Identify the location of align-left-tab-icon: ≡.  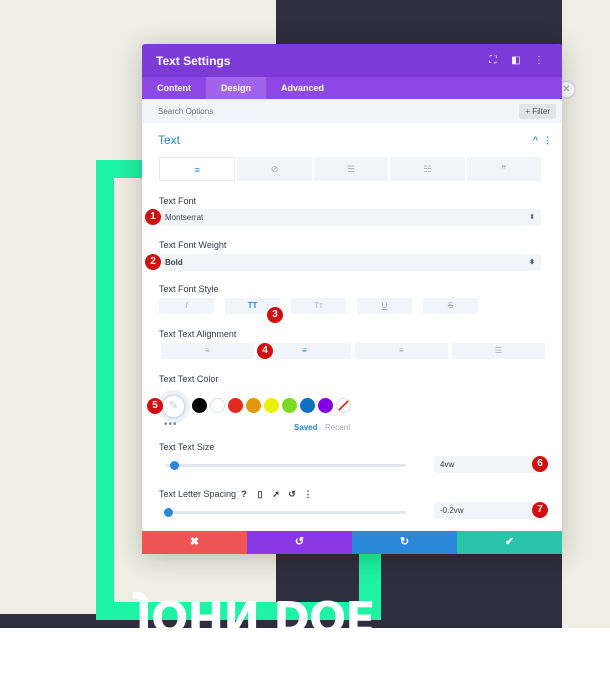
(197, 169).